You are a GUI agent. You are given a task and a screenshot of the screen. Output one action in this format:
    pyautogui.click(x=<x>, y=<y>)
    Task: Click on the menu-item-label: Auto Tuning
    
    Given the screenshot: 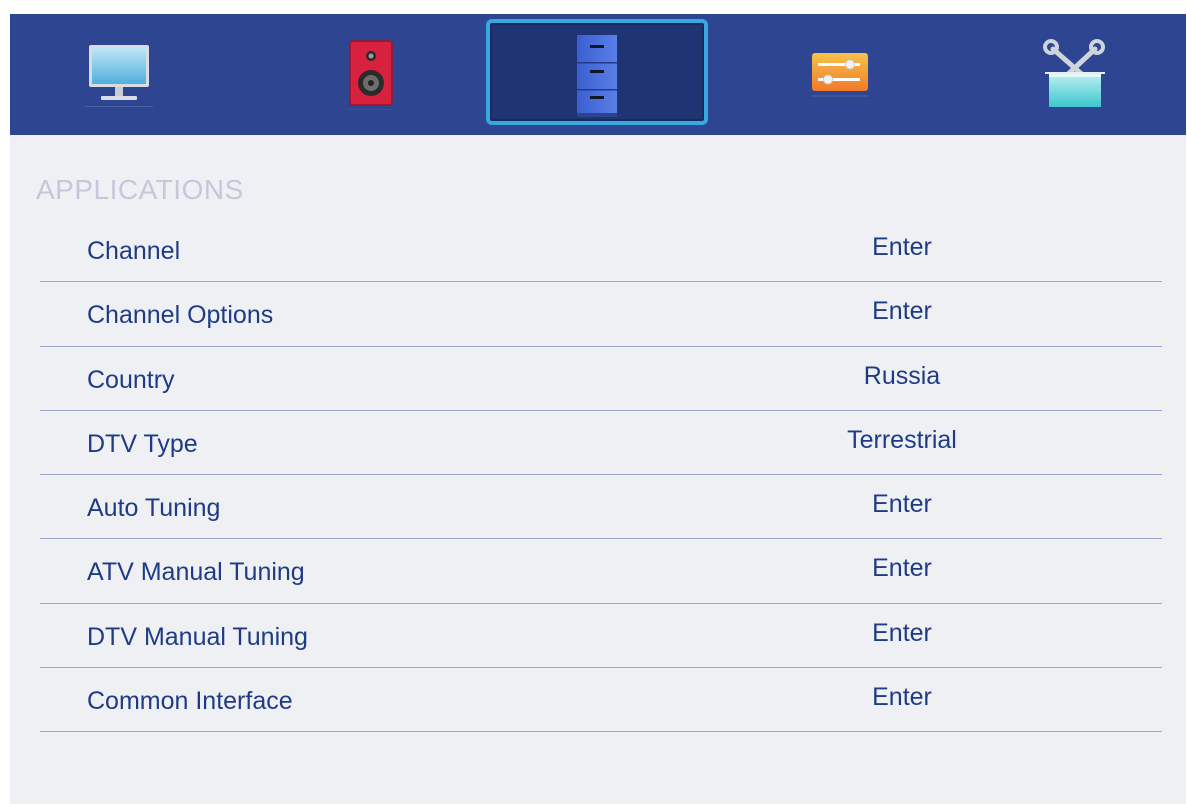 What is the action you would take?
    pyautogui.click(x=154, y=508)
    